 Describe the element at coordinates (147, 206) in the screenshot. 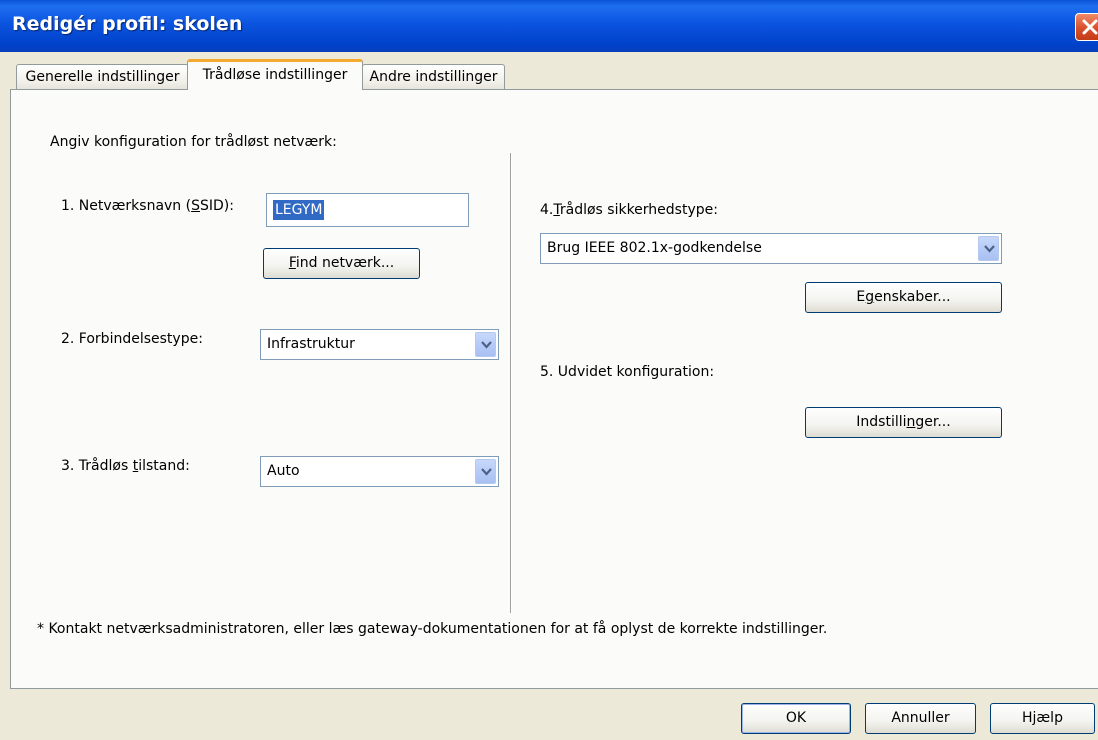

I see `ssid-label: 1. Netværksnavn (SSID):` at that location.